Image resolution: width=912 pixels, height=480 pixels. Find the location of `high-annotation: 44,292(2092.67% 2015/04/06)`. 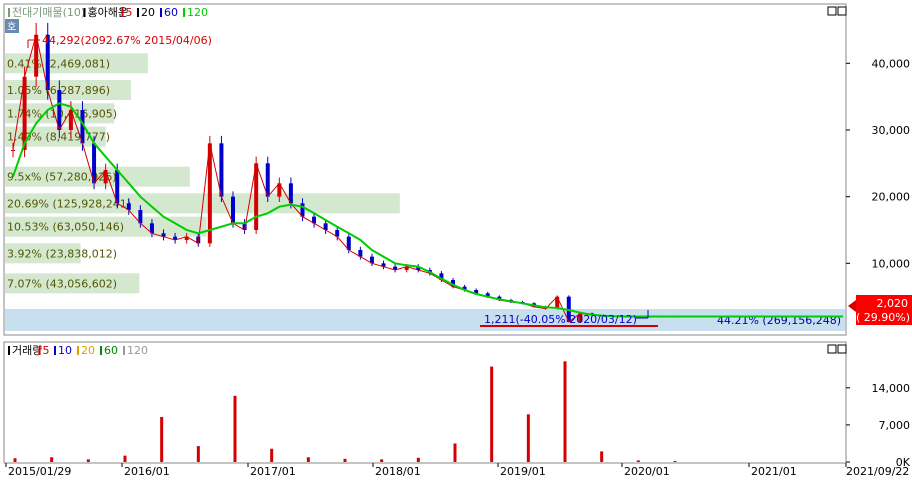

high-annotation: 44,292(2092.67% 2015/04/06) is located at coordinates (119, 41).